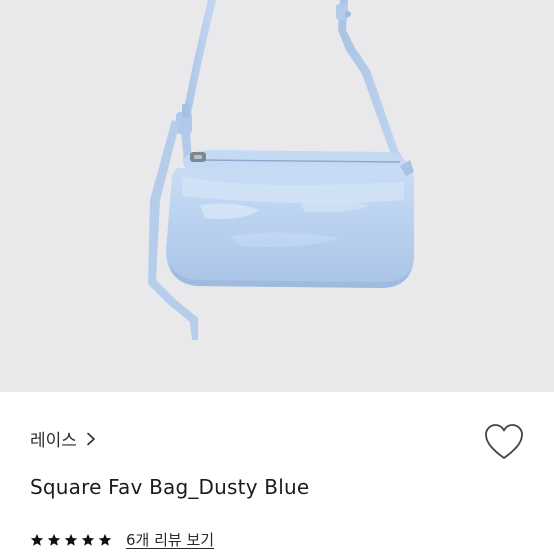 This screenshot has width=554, height=554. What do you see at coordinates (91, 438) in the screenshot?
I see `chevron-right-icon` at bounding box center [91, 438].